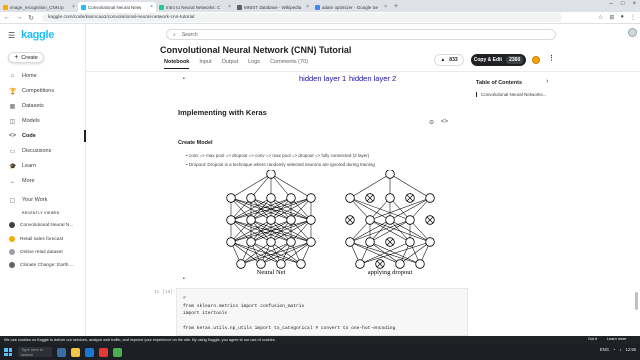  Describe the element at coordinates (611, 17) in the screenshot. I see `extensions-icon: ⊞` at that location.